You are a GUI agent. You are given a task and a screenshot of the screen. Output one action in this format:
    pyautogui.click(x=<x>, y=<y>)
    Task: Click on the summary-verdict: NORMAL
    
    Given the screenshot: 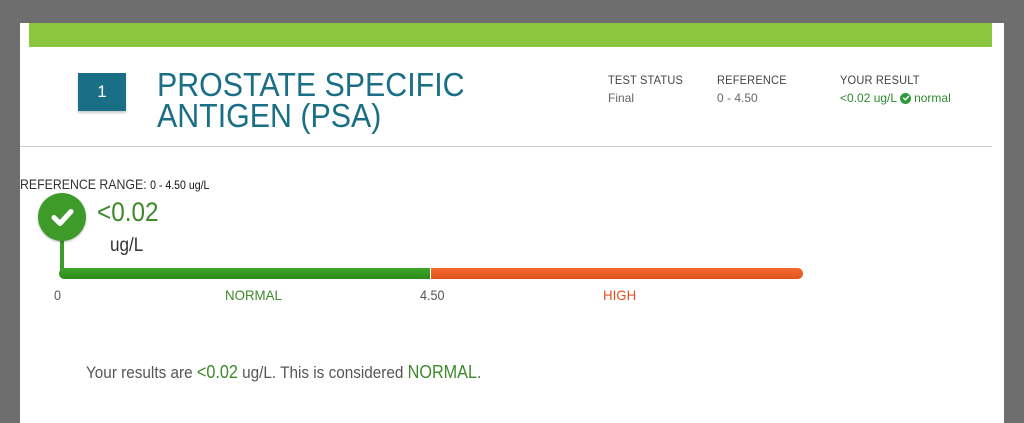 What is the action you would take?
    pyautogui.click(x=442, y=372)
    